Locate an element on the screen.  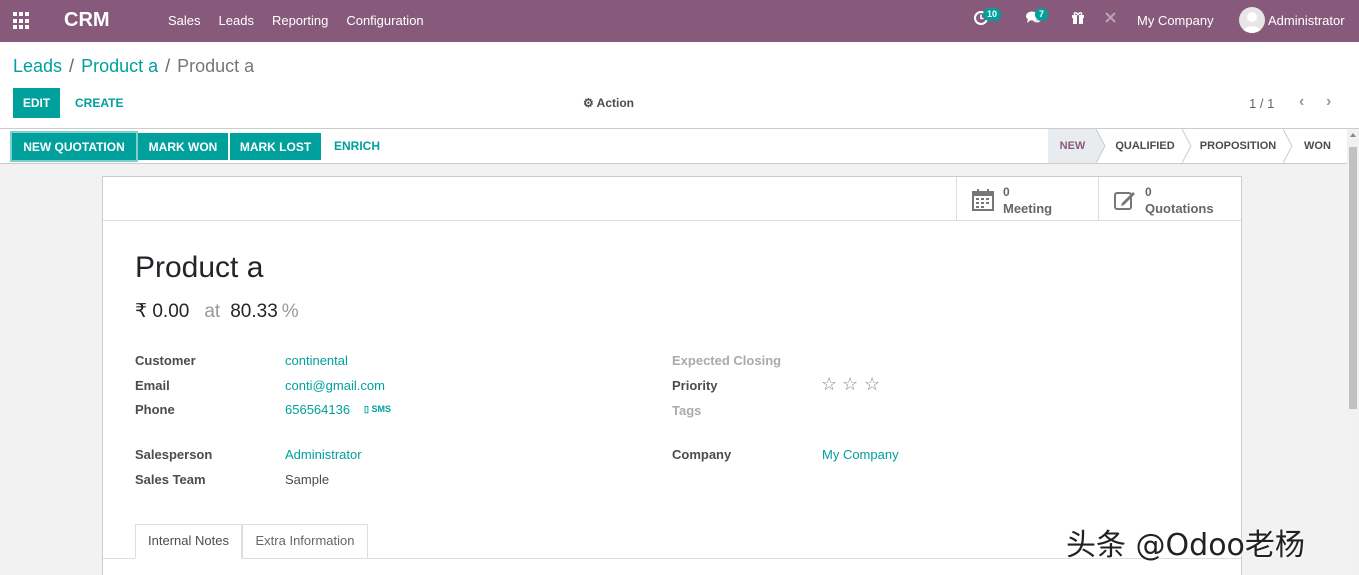
expected-revenue-row: ₹ 0.00 at 80.33 % is located at coordinates (217, 311).